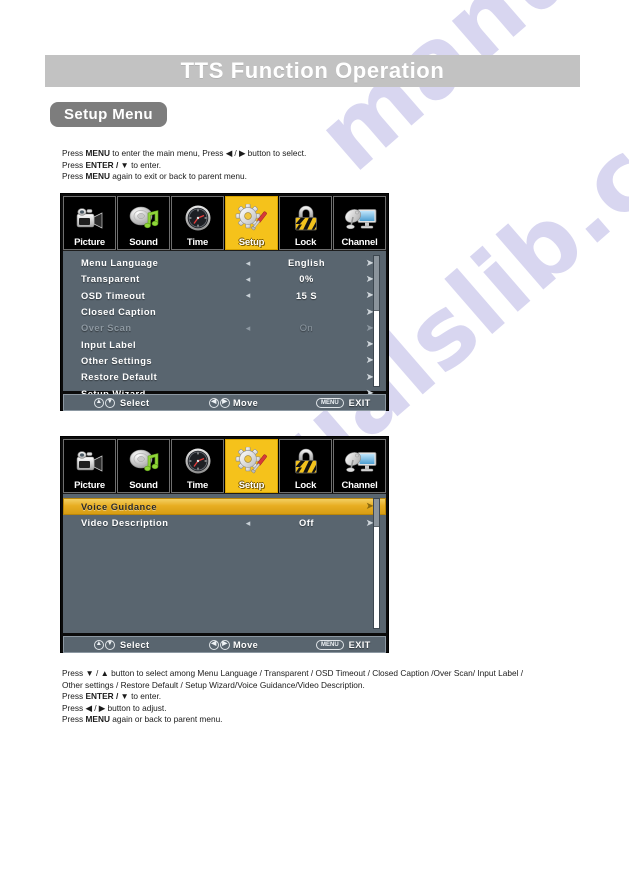 This screenshot has height=893, width=629. I want to click on osd-menu-row-label: Closed Caption, so click(119, 312).